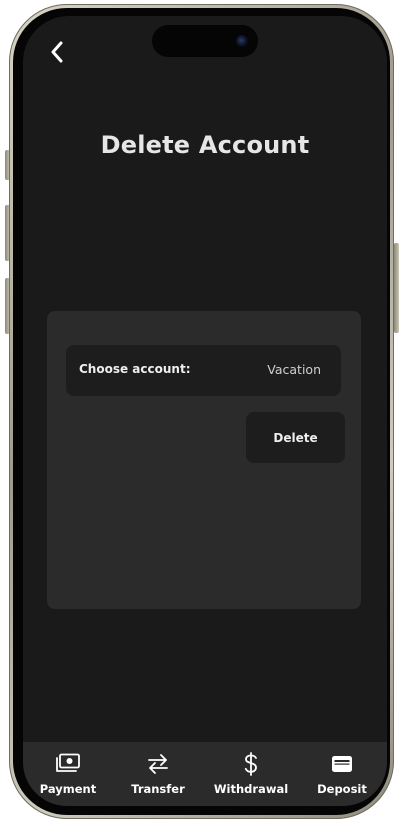 This screenshot has height=823, width=403. What do you see at coordinates (396, 288) in the screenshot?
I see `power-button` at bounding box center [396, 288].